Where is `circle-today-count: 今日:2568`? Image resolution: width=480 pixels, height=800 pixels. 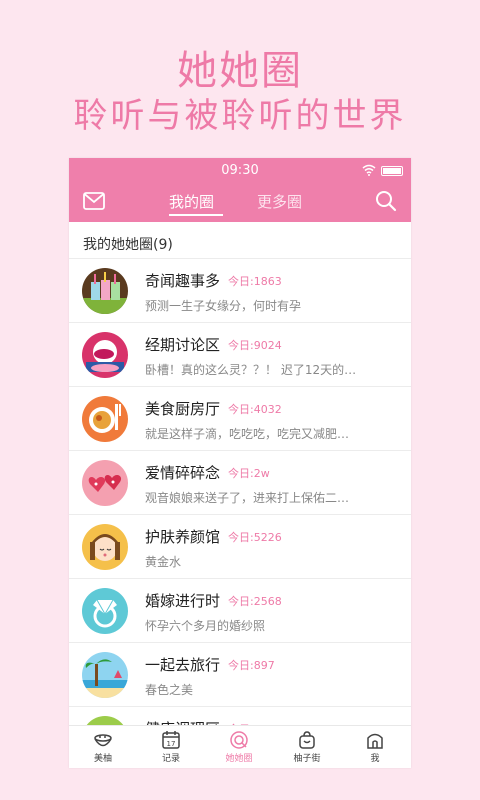
circle-today-count: 今日:2568 is located at coordinates (255, 601).